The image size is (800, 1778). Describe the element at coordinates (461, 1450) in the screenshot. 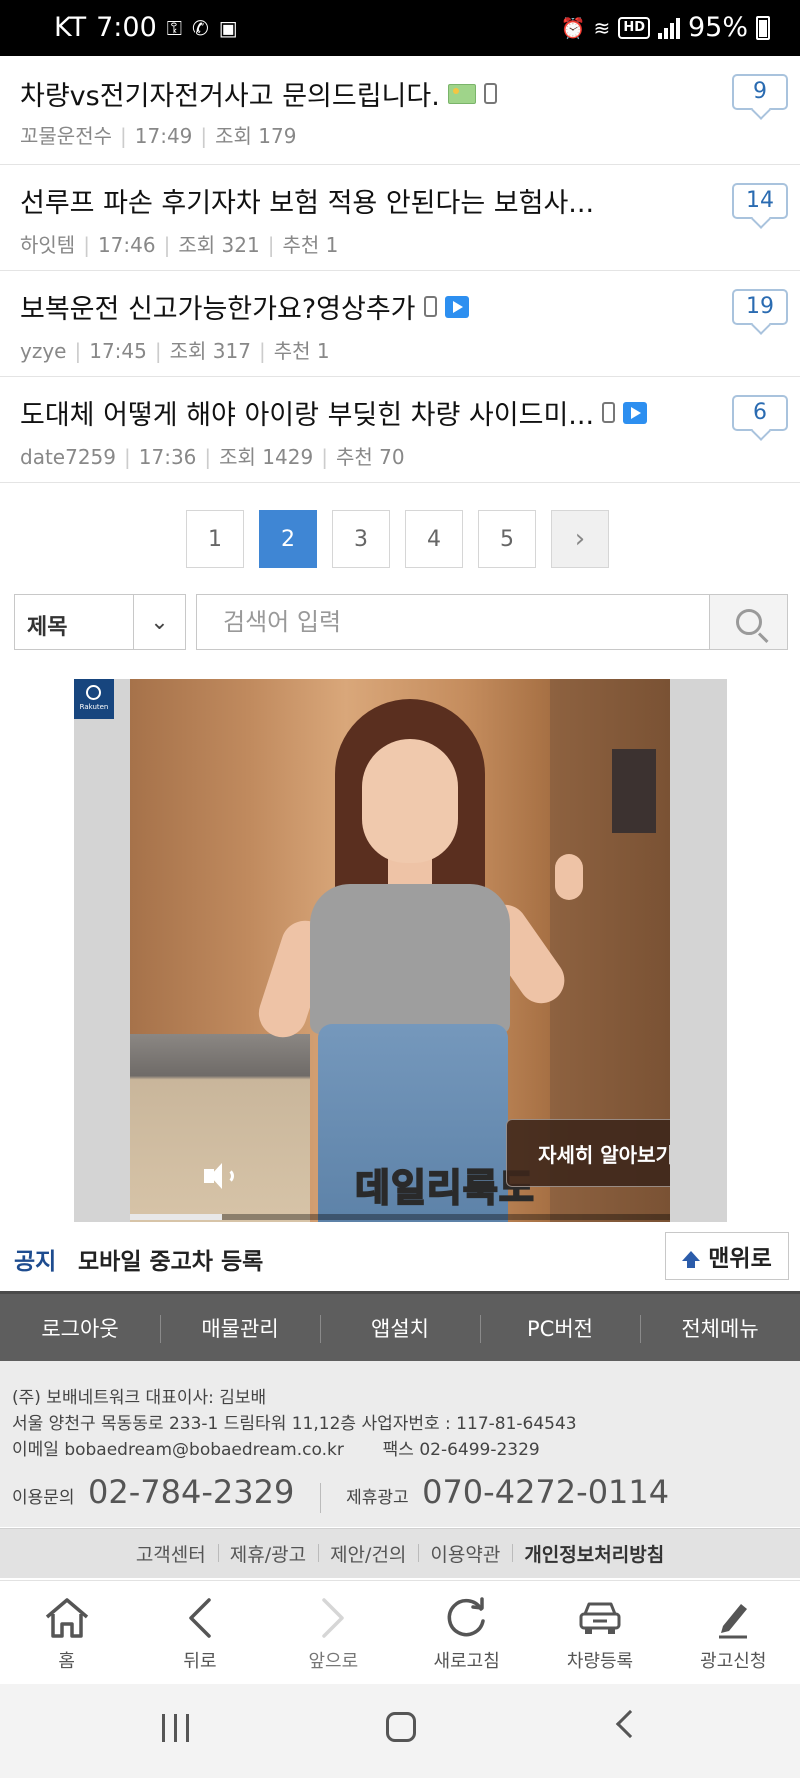

I see `company-fax: 팩스 02-6499-2329` at that location.